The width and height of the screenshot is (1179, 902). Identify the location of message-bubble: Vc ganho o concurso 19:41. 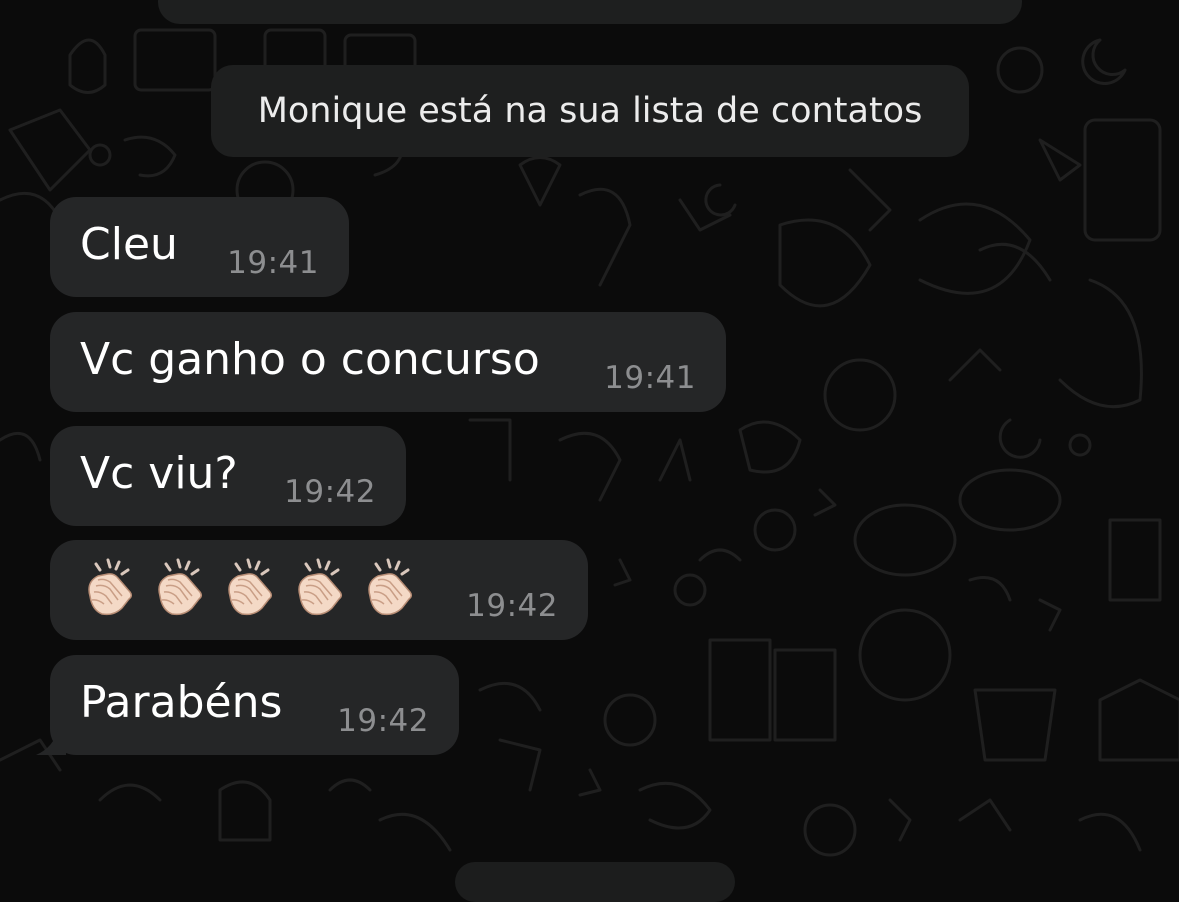
(388, 362).